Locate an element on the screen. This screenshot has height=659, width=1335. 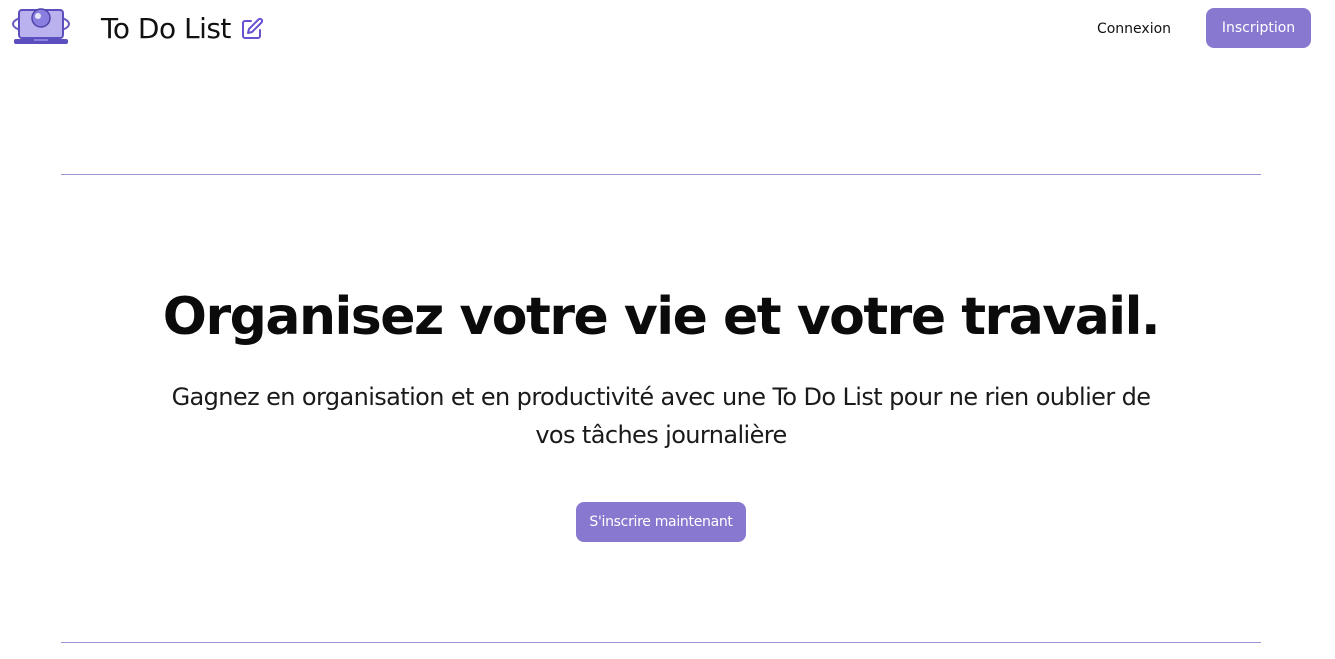
site-header: To Do List Connexion Inscription is located at coordinates (667, 29).